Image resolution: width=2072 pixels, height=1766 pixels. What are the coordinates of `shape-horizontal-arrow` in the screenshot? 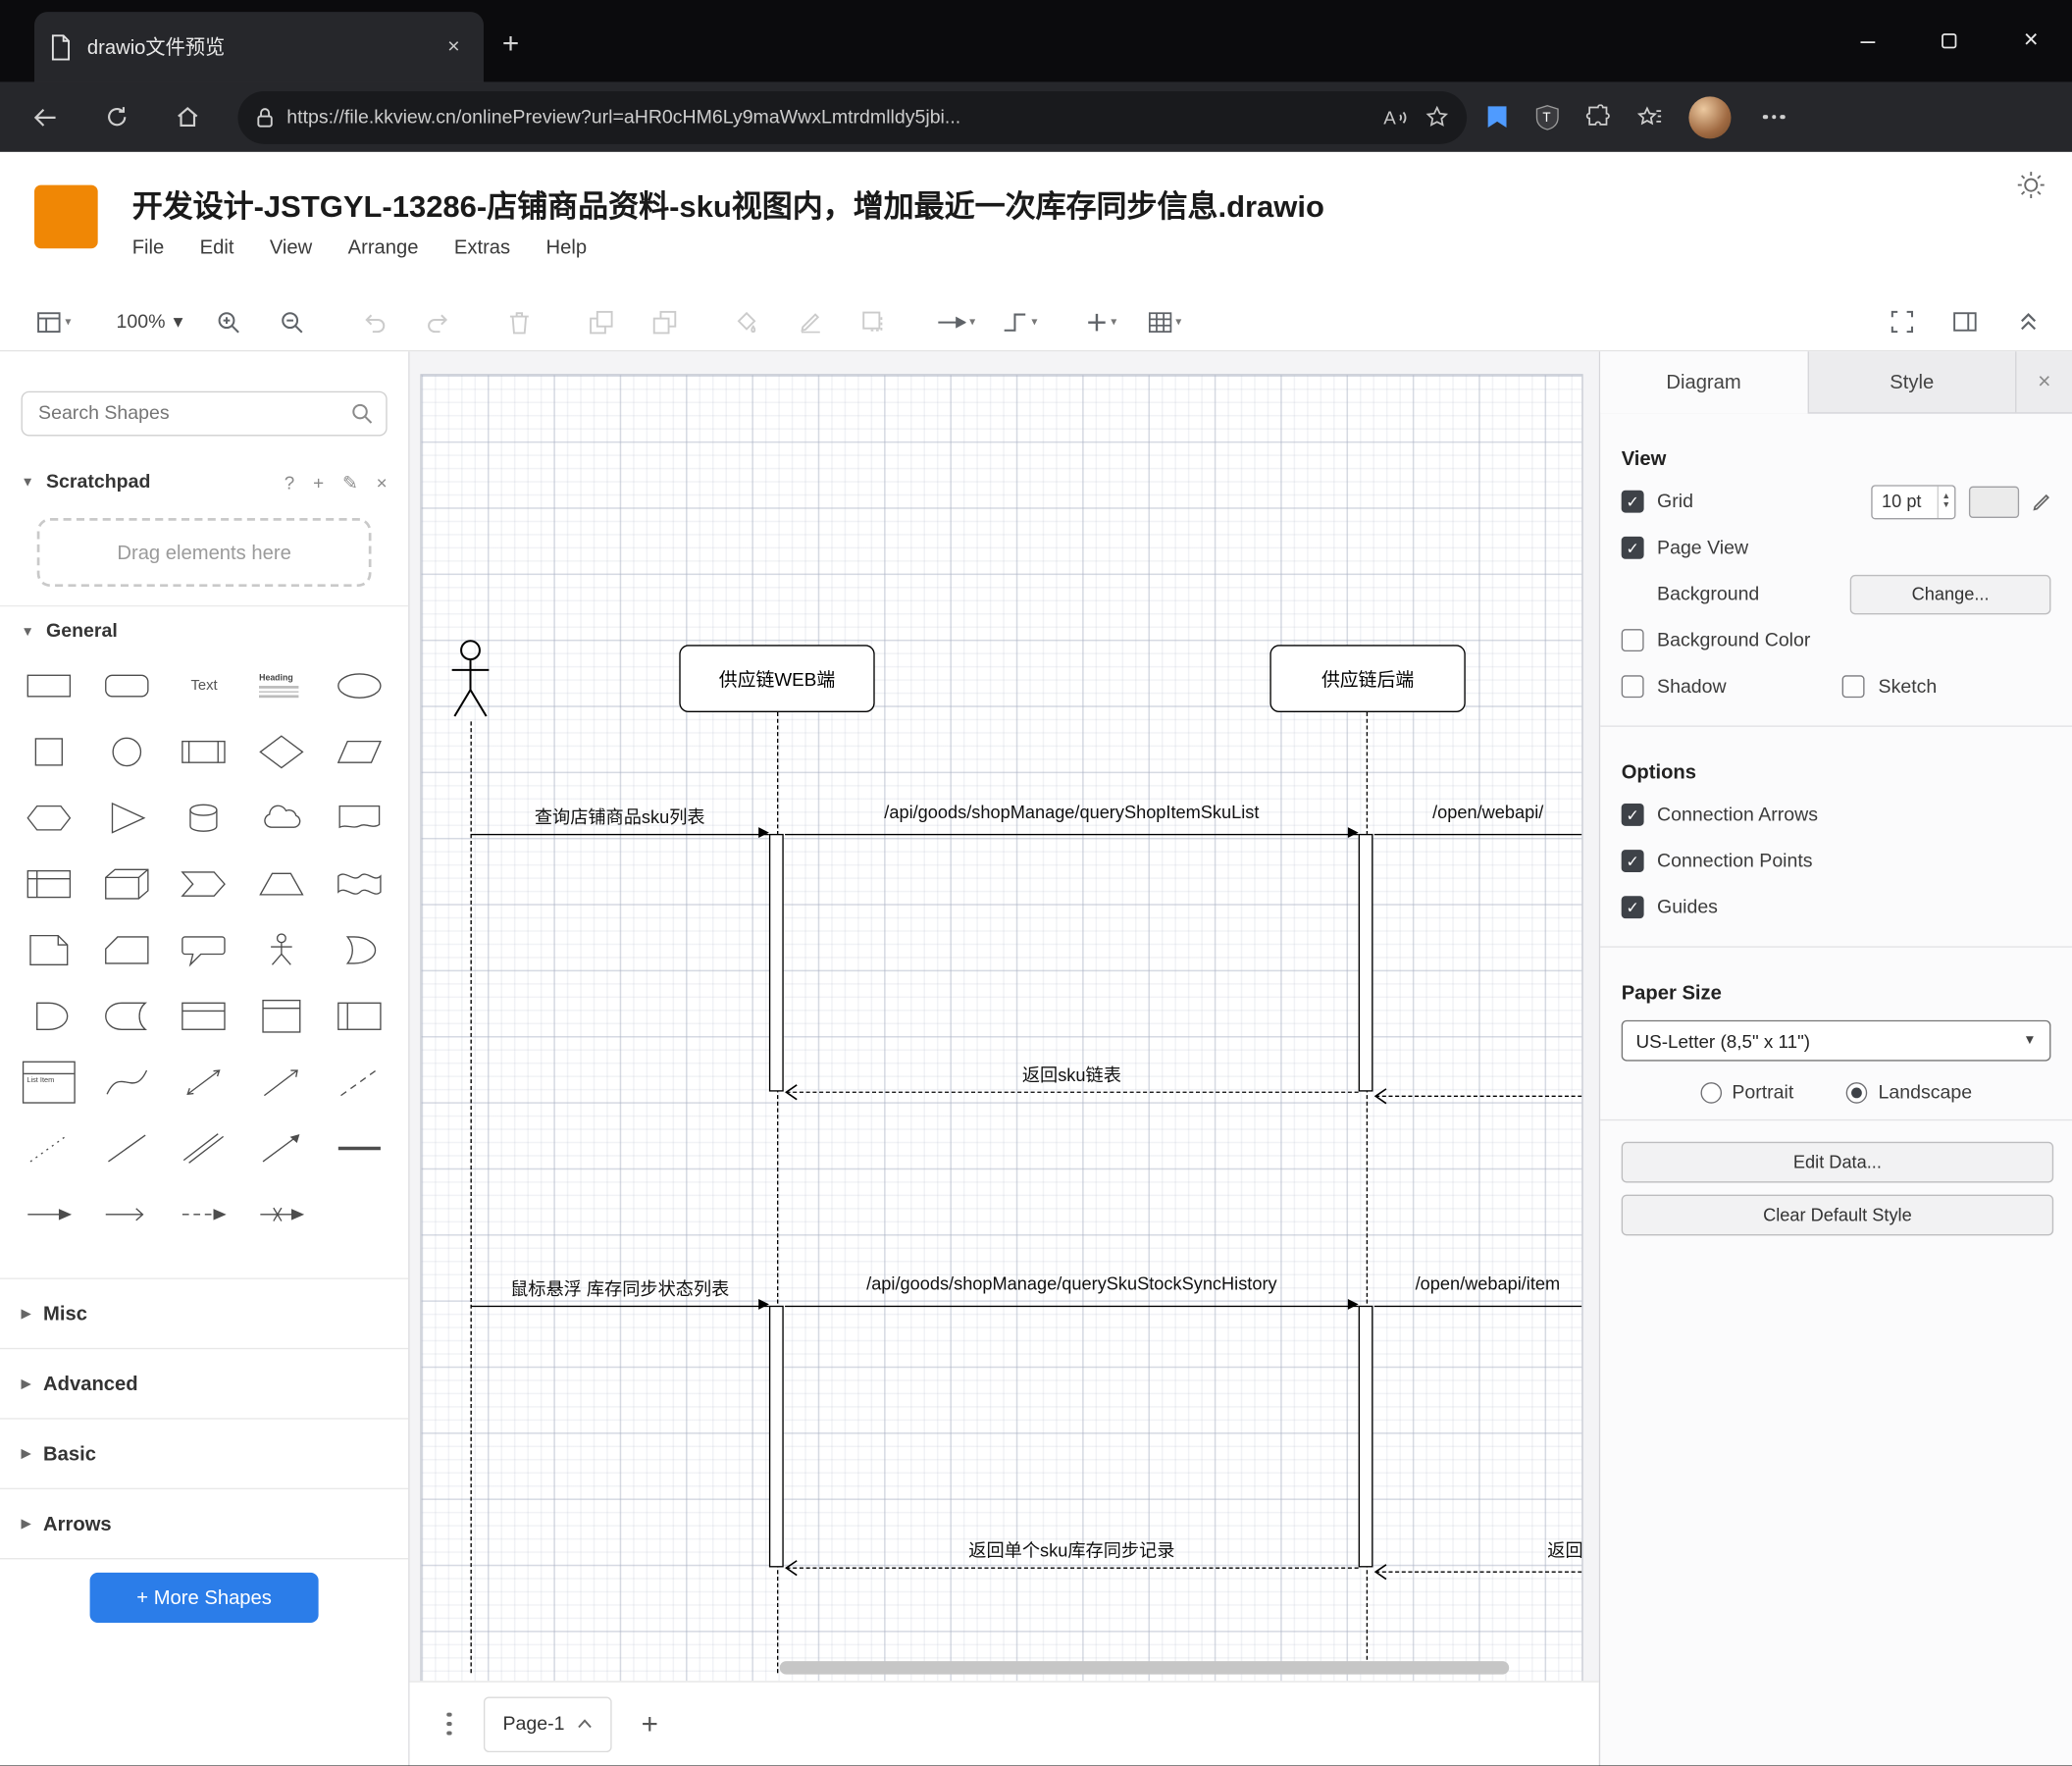 It's located at (49, 1214).